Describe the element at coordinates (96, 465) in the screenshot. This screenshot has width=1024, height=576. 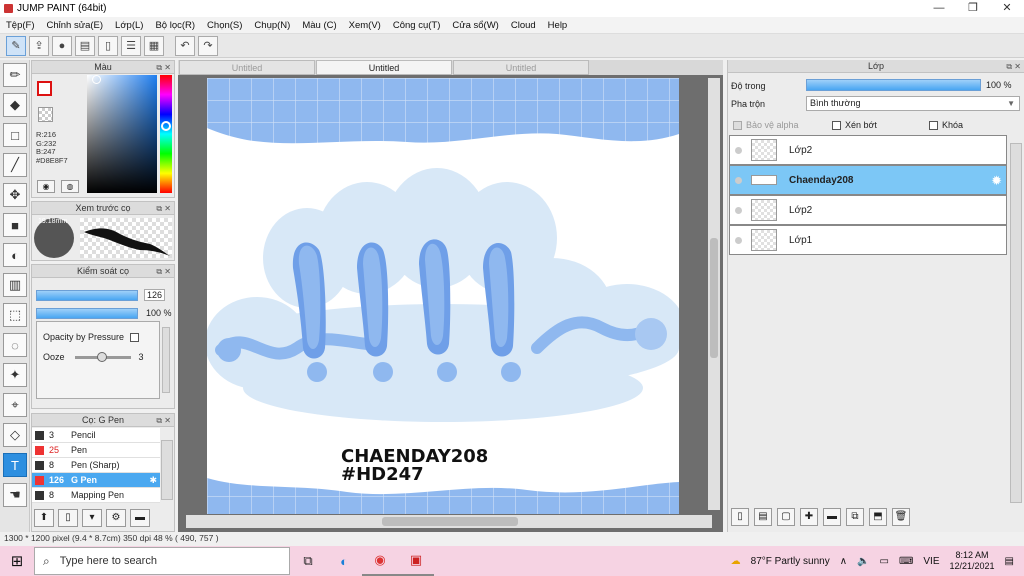
I see `brush-list-item: 8 Pen (Sharp)` at that location.